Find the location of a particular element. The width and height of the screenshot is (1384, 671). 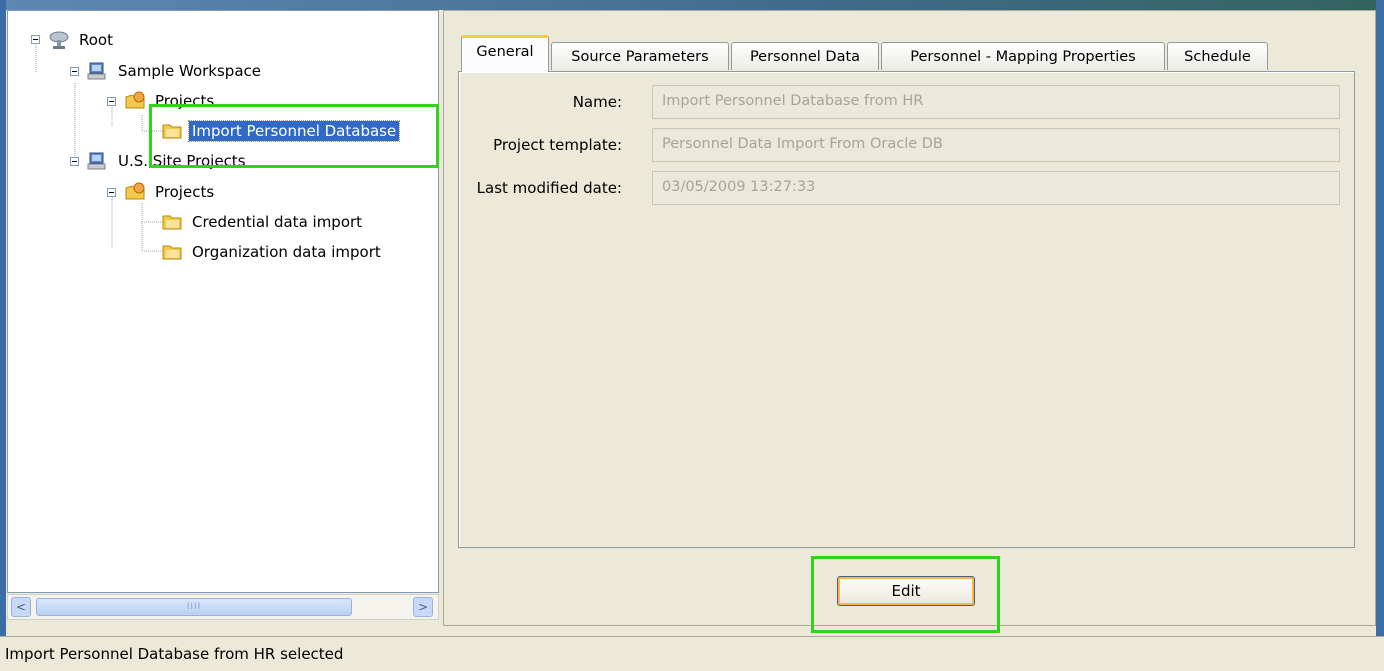

tab-schedule: Schedule is located at coordinates (1217, 56).